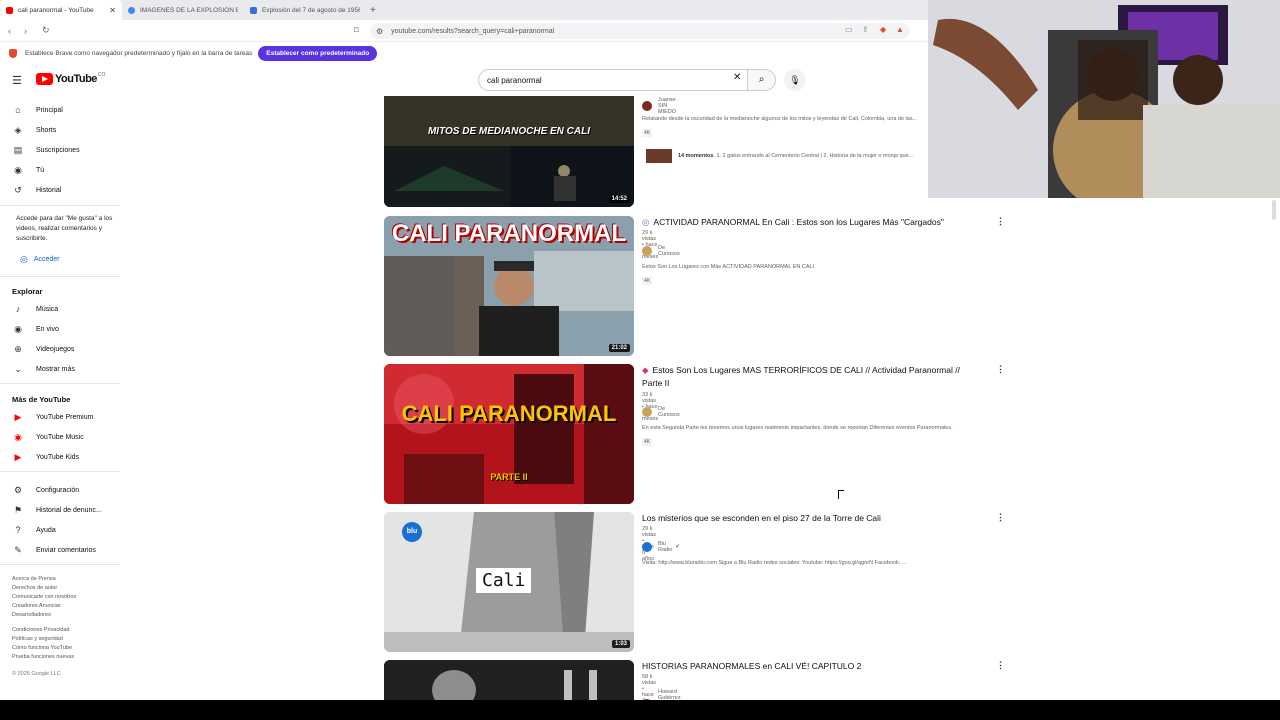 The height and width of the screenshot is (720, 1280). I want to click on brave-shield-icon: ◆, so click(883, 29).